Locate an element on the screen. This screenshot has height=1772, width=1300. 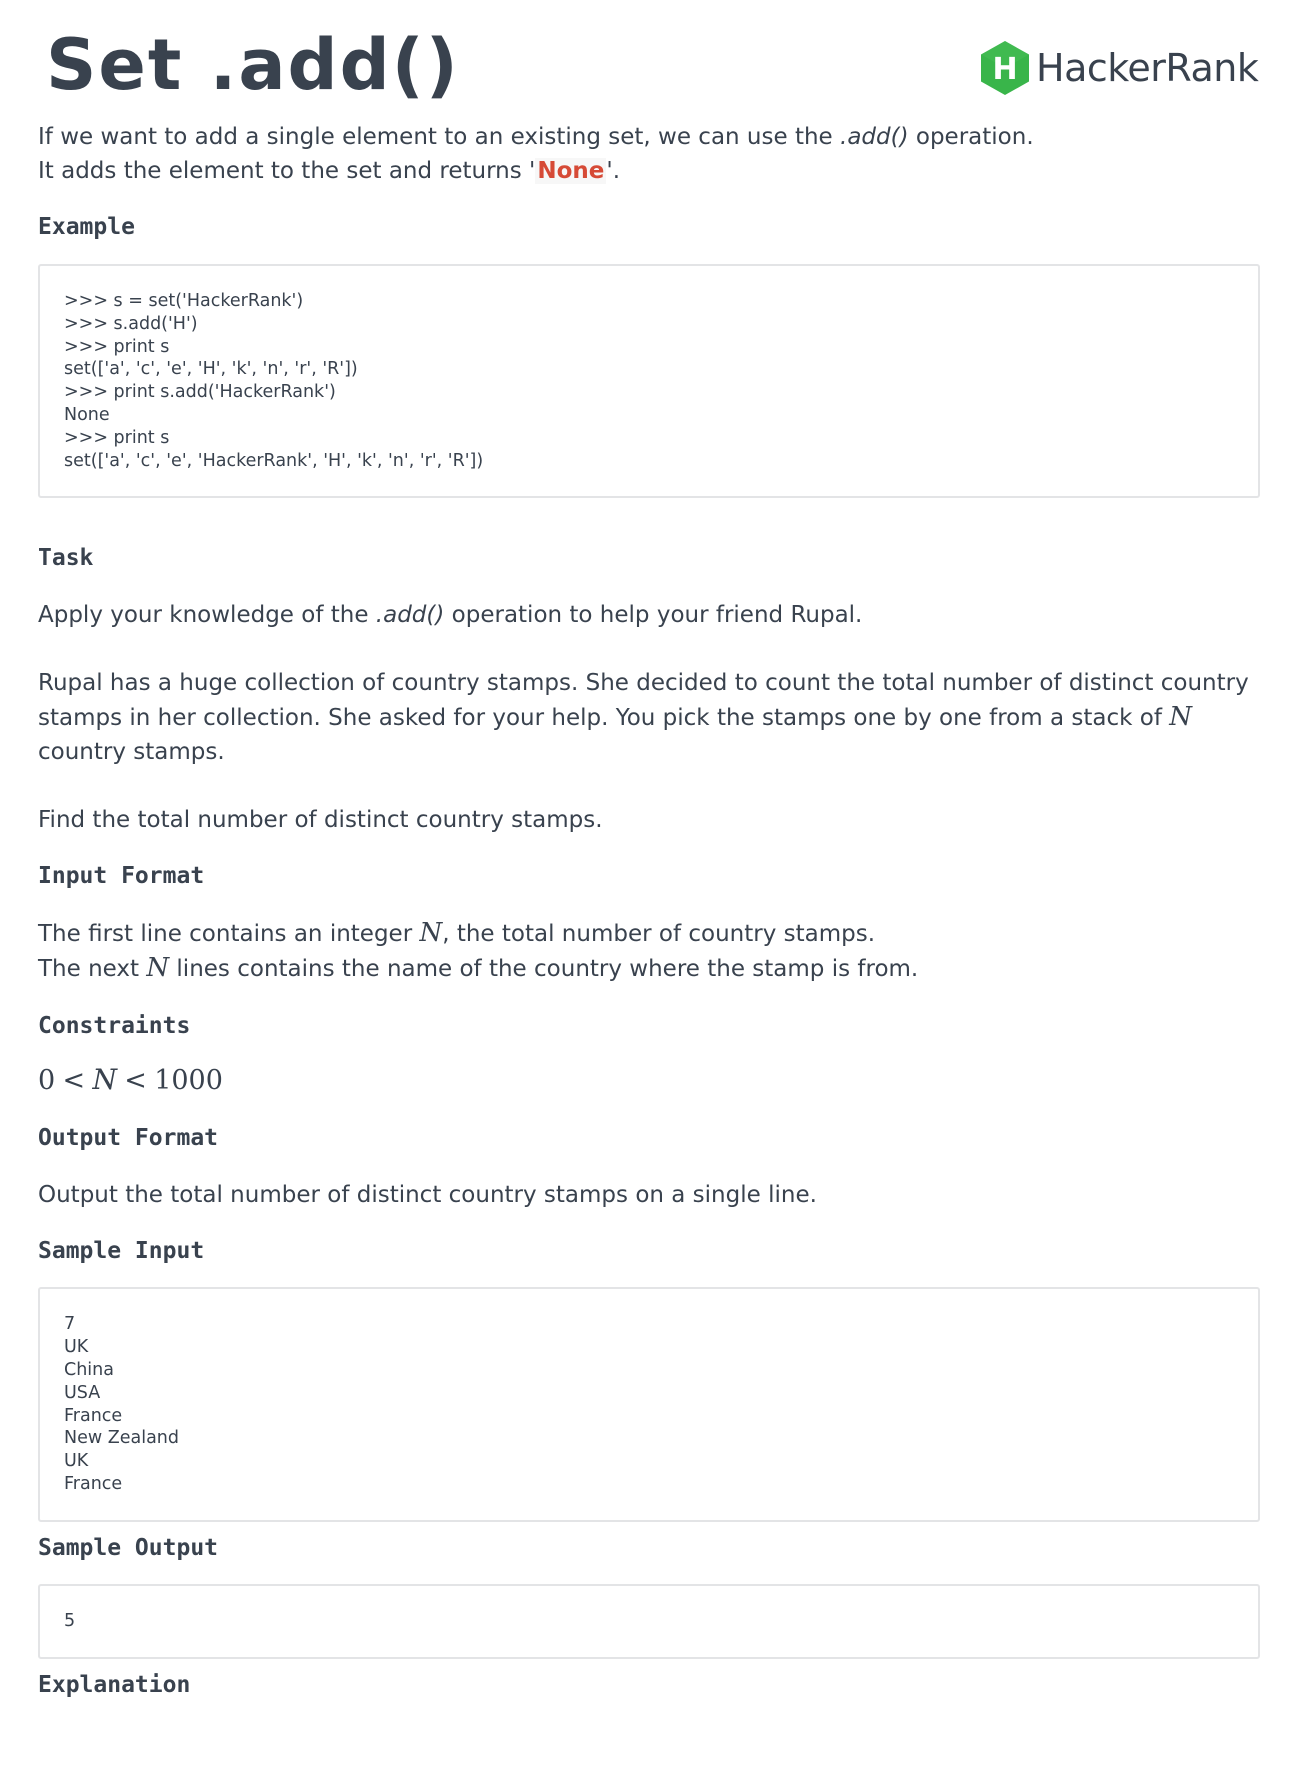
input-format-heading: Input Format is located at coordinates (121, 876).